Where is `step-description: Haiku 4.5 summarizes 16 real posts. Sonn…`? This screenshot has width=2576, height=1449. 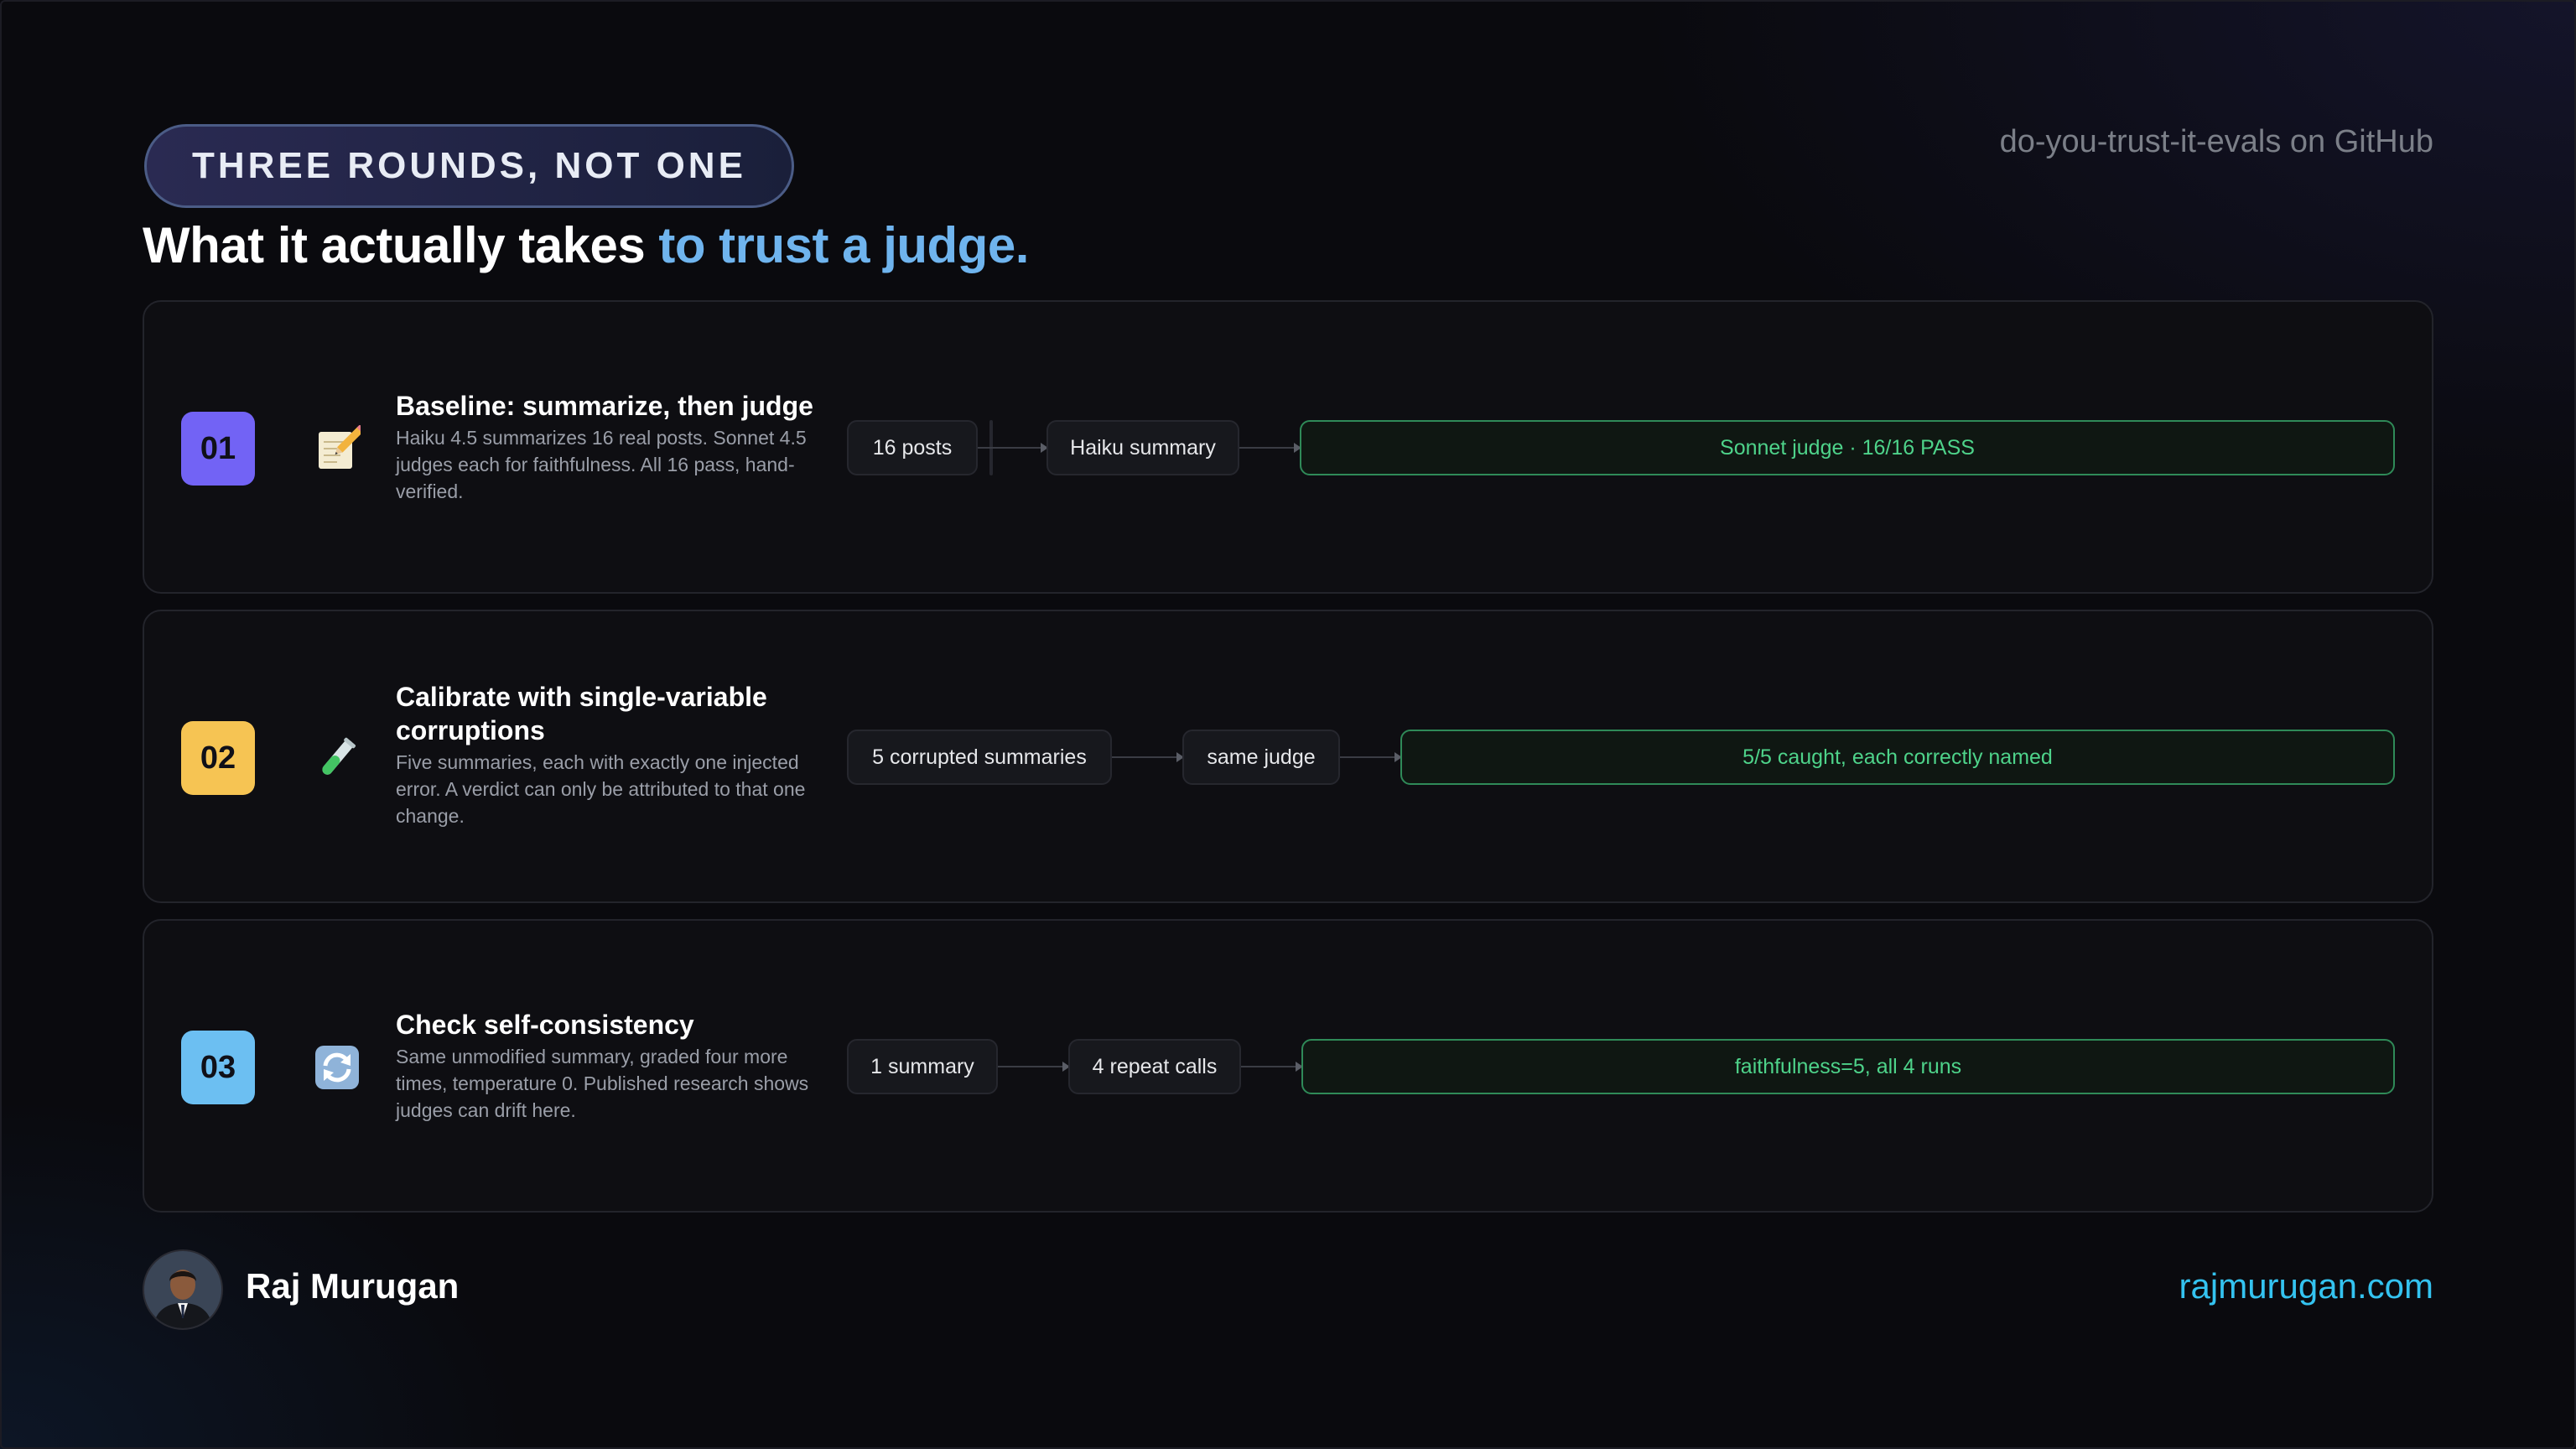
step-description: Haiku 4.5 summarizes 16 real posts. Sonn… is located at coordinates (601, 465).